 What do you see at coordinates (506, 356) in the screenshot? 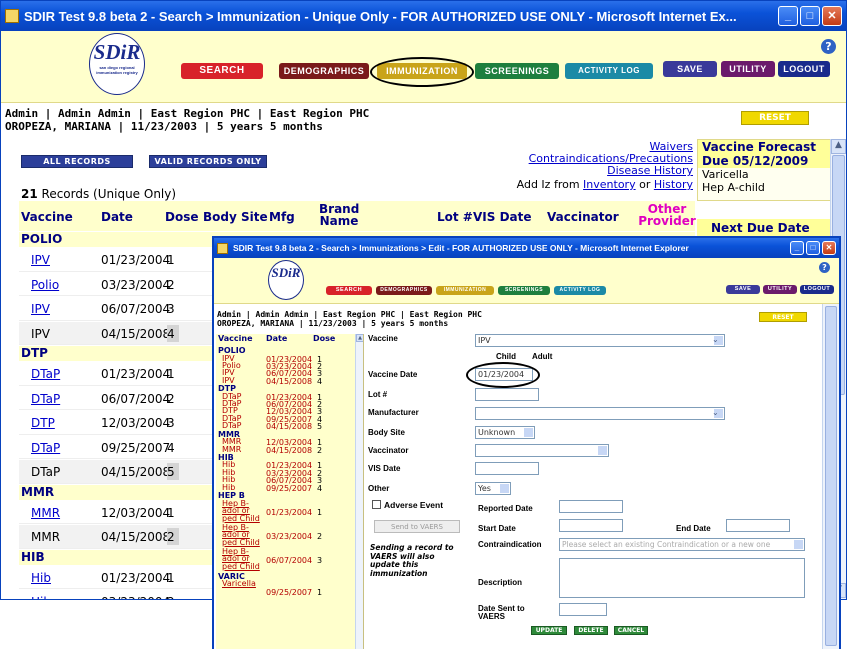
I see `child-label: Child` at bounding box center [506, 356].